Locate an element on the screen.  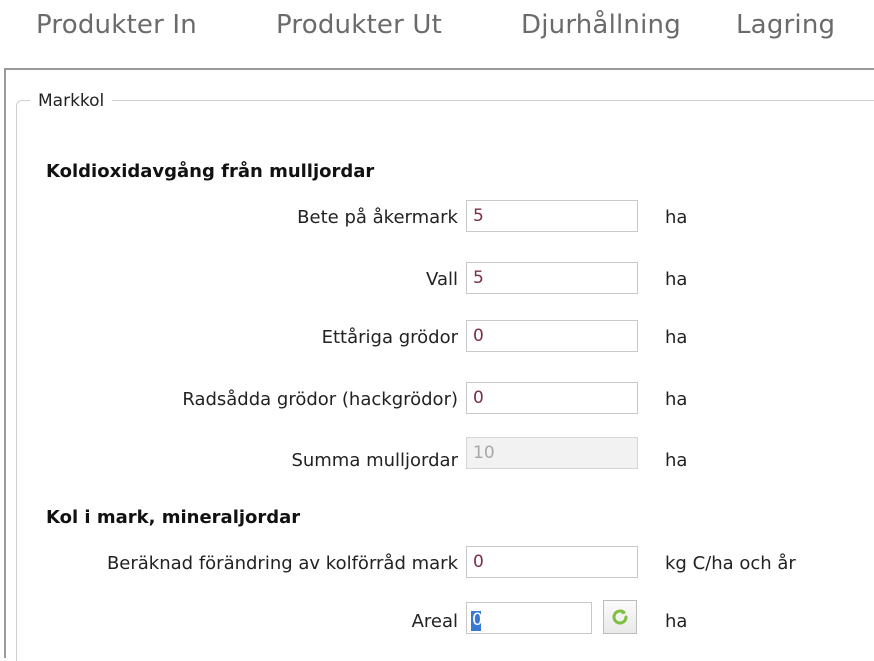
section-title-mulljordar: Koldioxidavgång från mulljordar is located at coordinates (210, 171).